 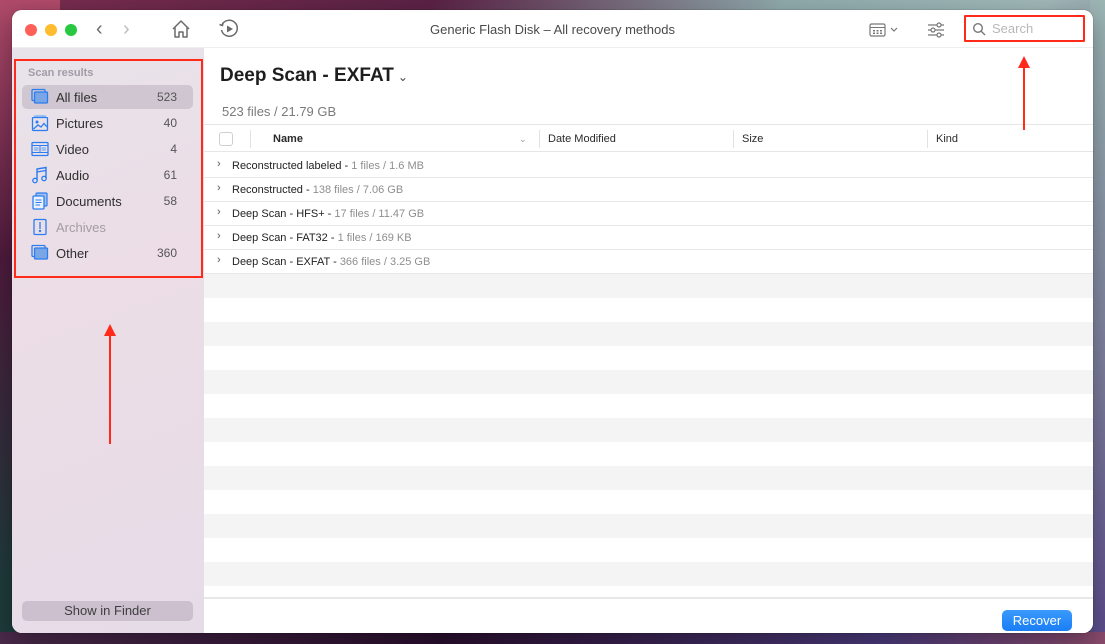 What do you see at coordinates (226, 139) in the screenshot?
I see `select-all-checkbox` at bounding box center [226, 139].